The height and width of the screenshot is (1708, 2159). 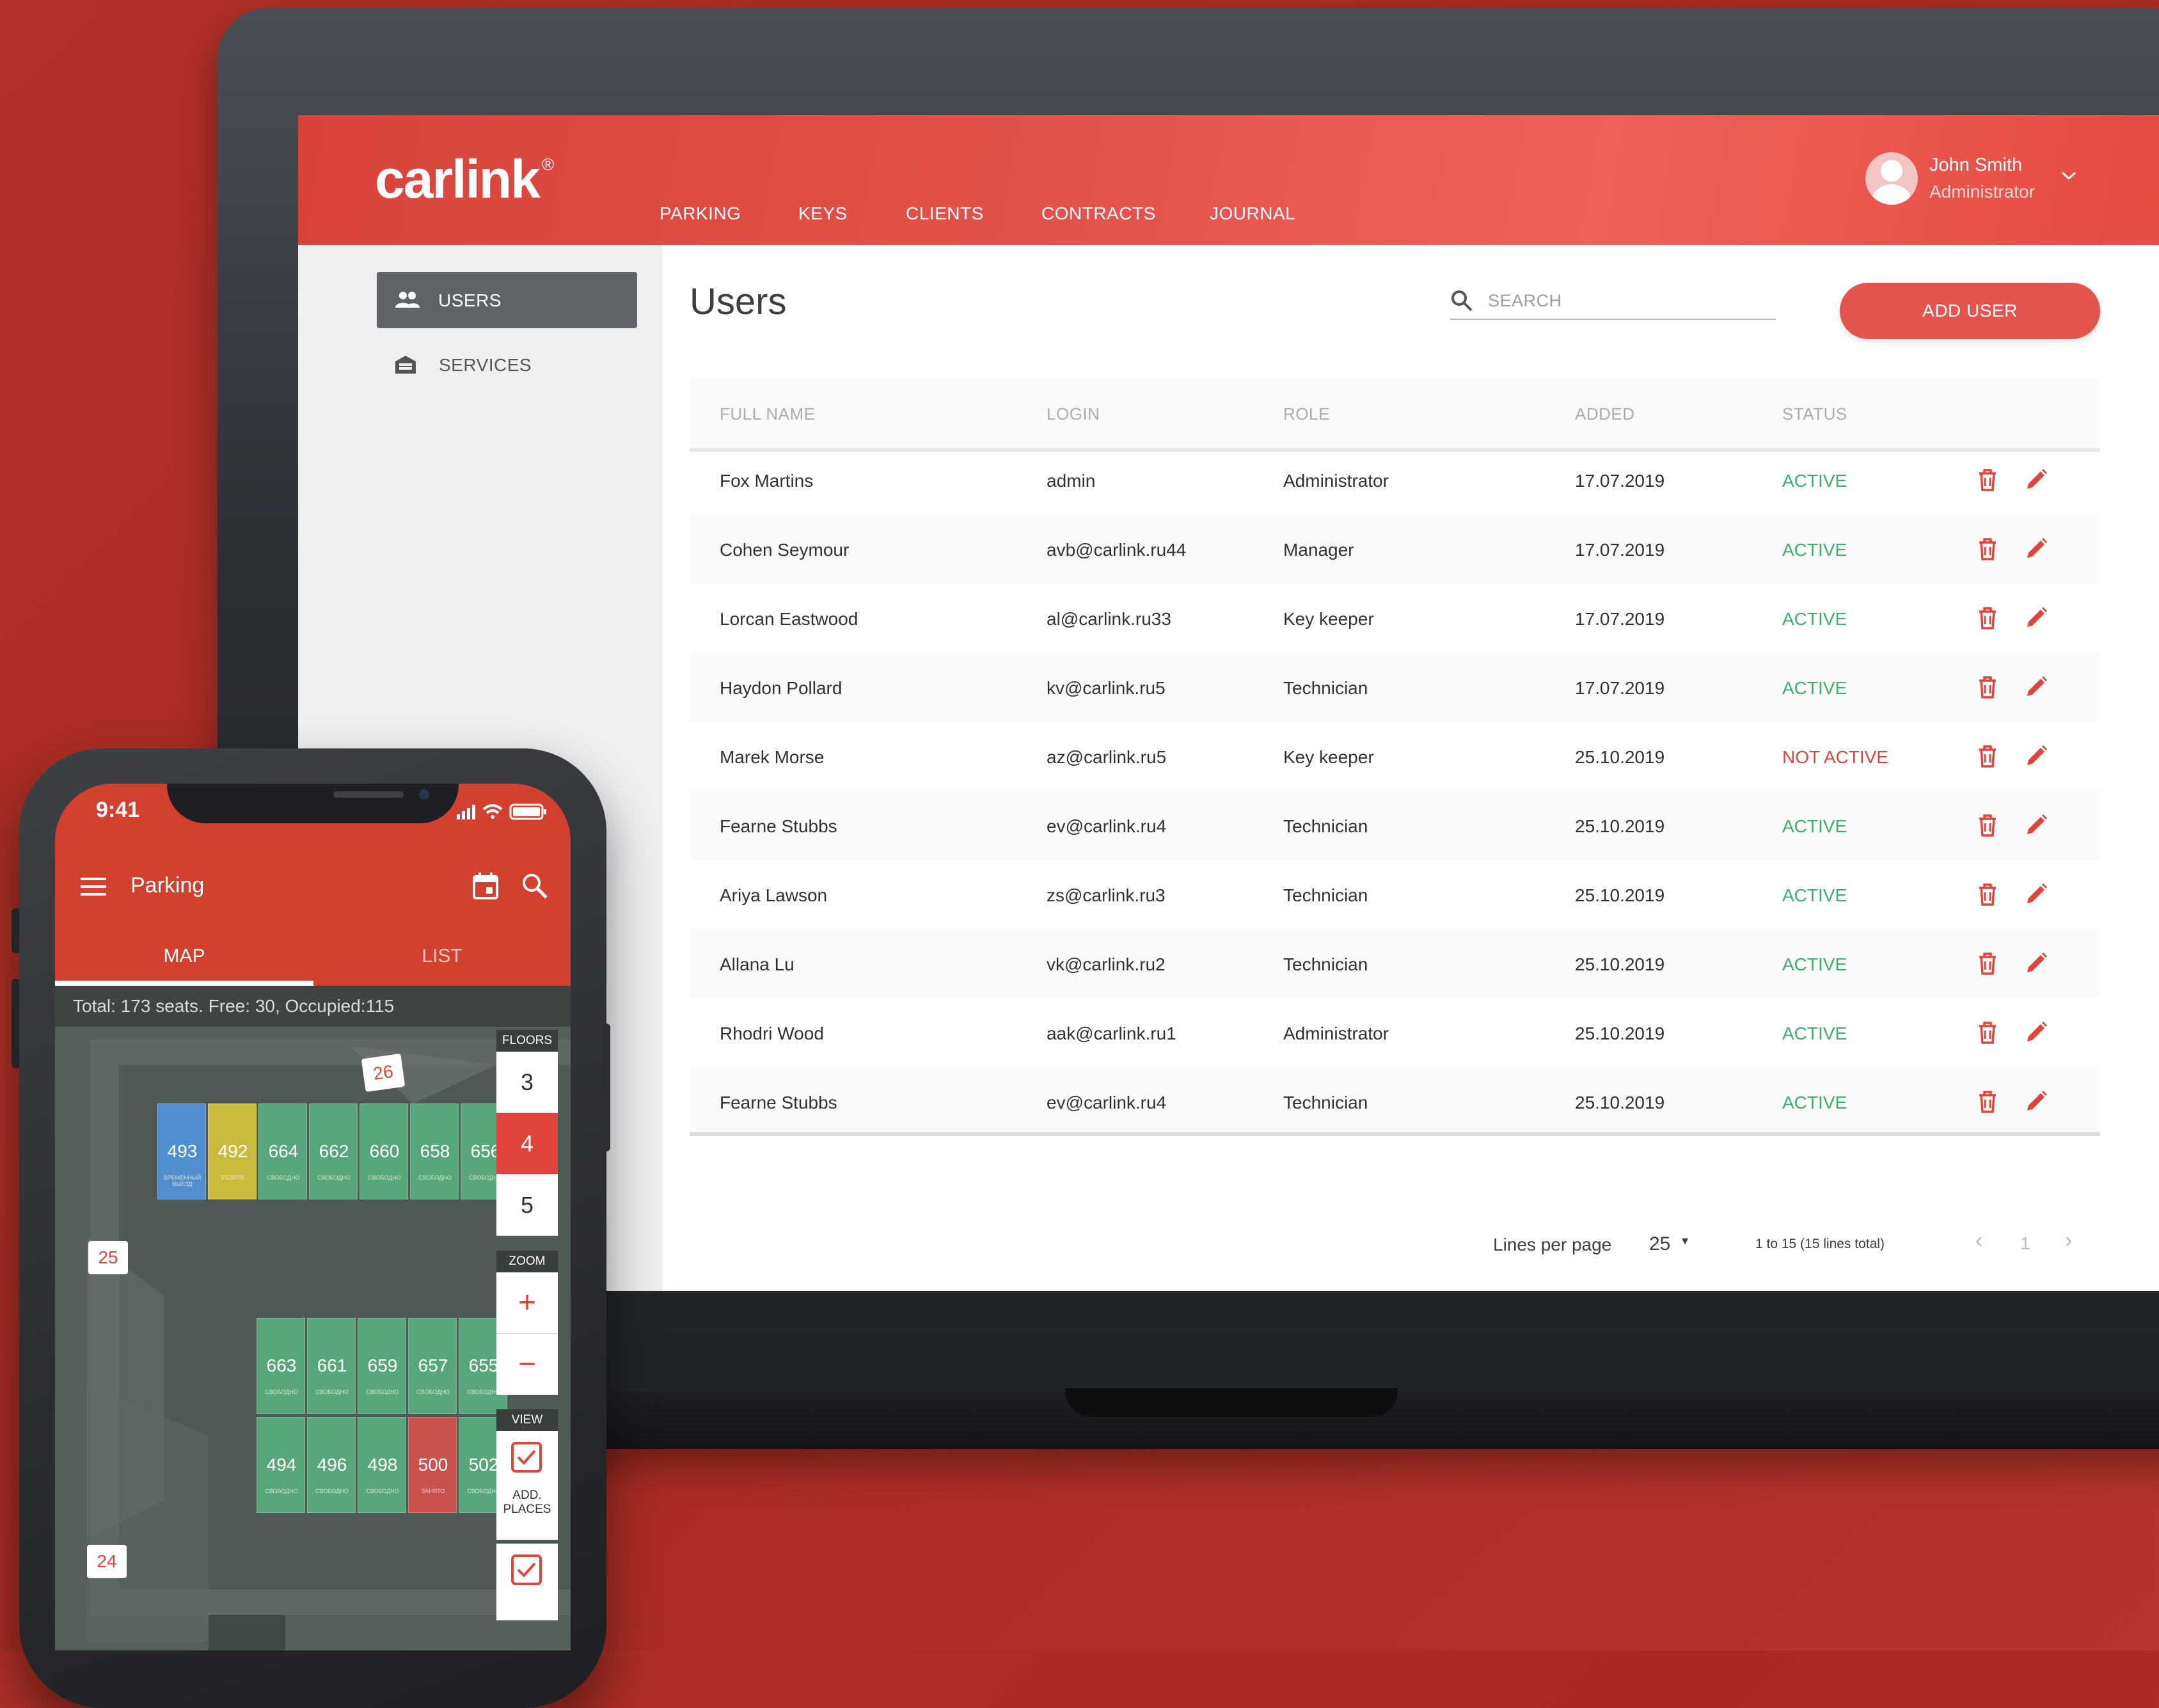 What do you see at coordinates (2068, 1241) in the screenshot?
I see `chevron-right-icon: ›` at bounding box center [2068, 1241].